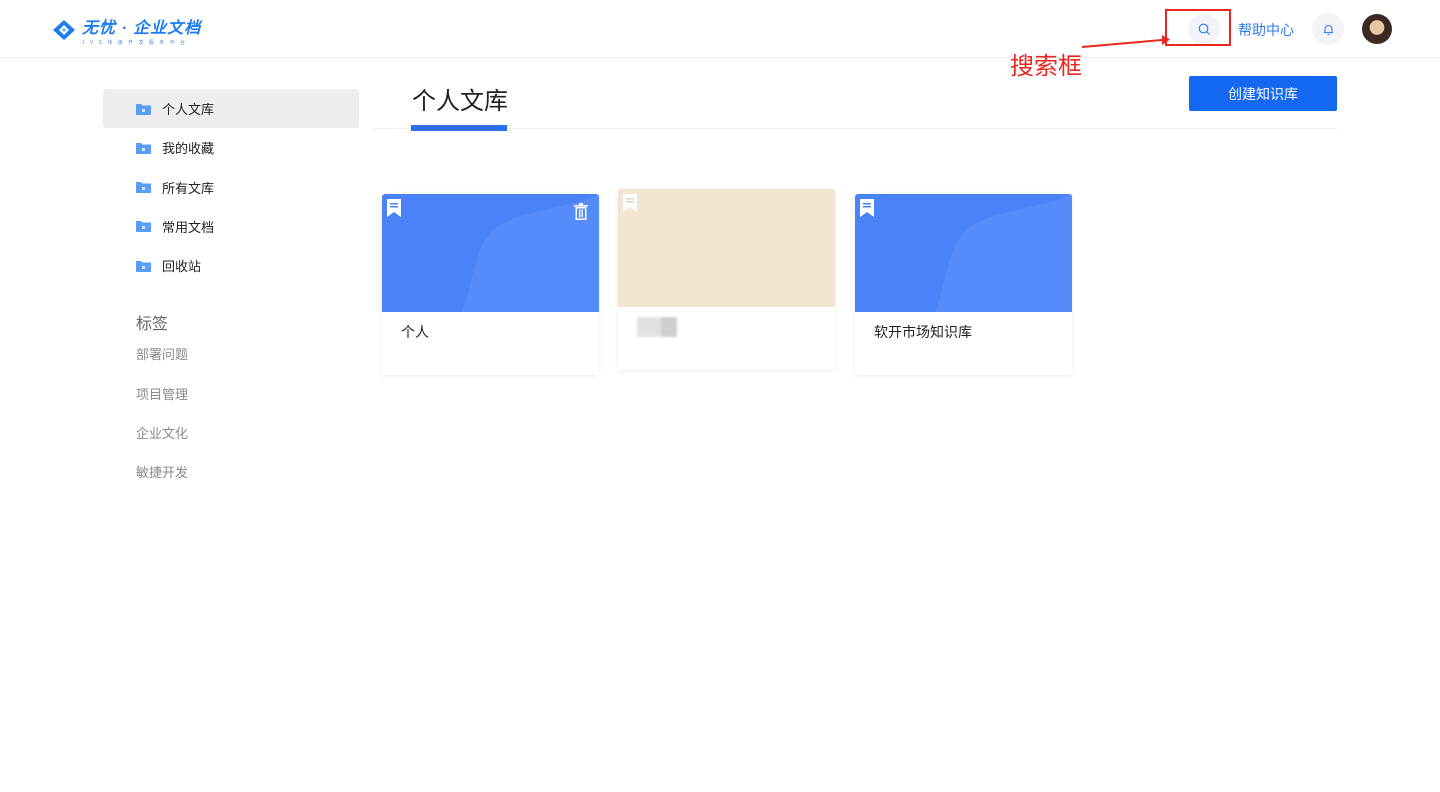 This screenshot has height=792, width=1440. Describe the element at coordinates (231, 226) in the screenshot. I see `sidebar-item-common-docs: 常用文档` at that location.